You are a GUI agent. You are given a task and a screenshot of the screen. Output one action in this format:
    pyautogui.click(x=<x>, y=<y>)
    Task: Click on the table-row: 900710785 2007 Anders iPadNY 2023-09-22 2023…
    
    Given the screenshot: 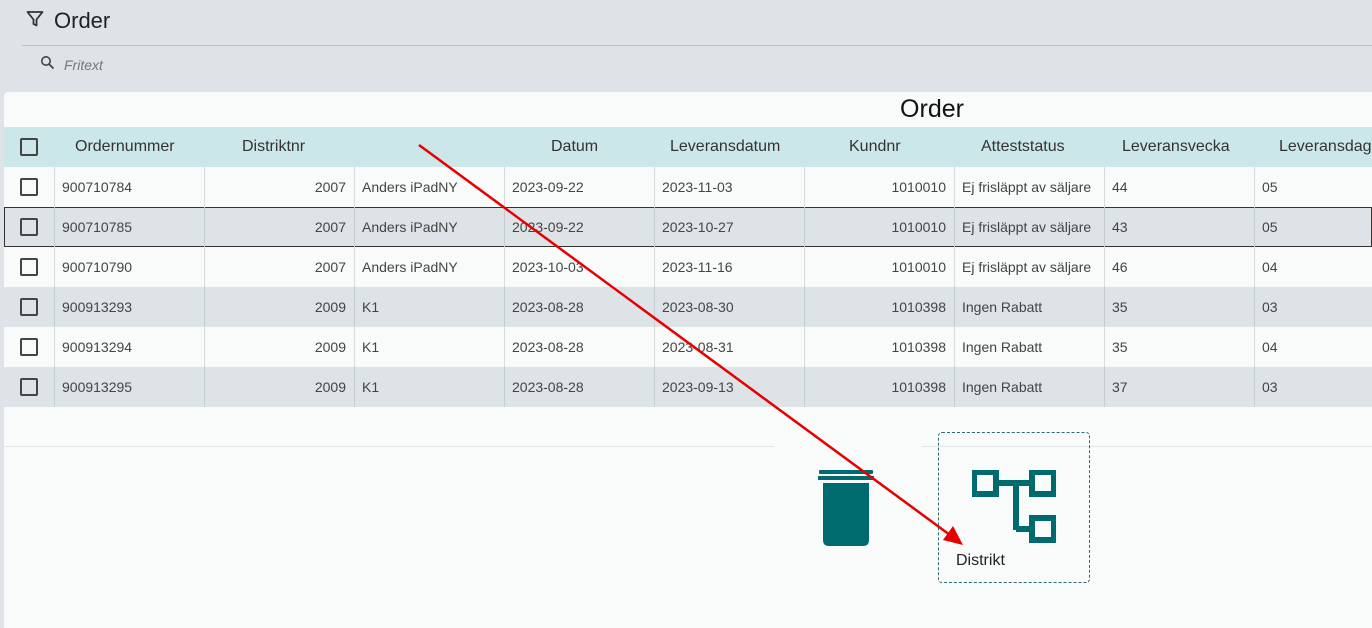 What is the action you would take?
    pyautogui.click(x=688, y=227)
    